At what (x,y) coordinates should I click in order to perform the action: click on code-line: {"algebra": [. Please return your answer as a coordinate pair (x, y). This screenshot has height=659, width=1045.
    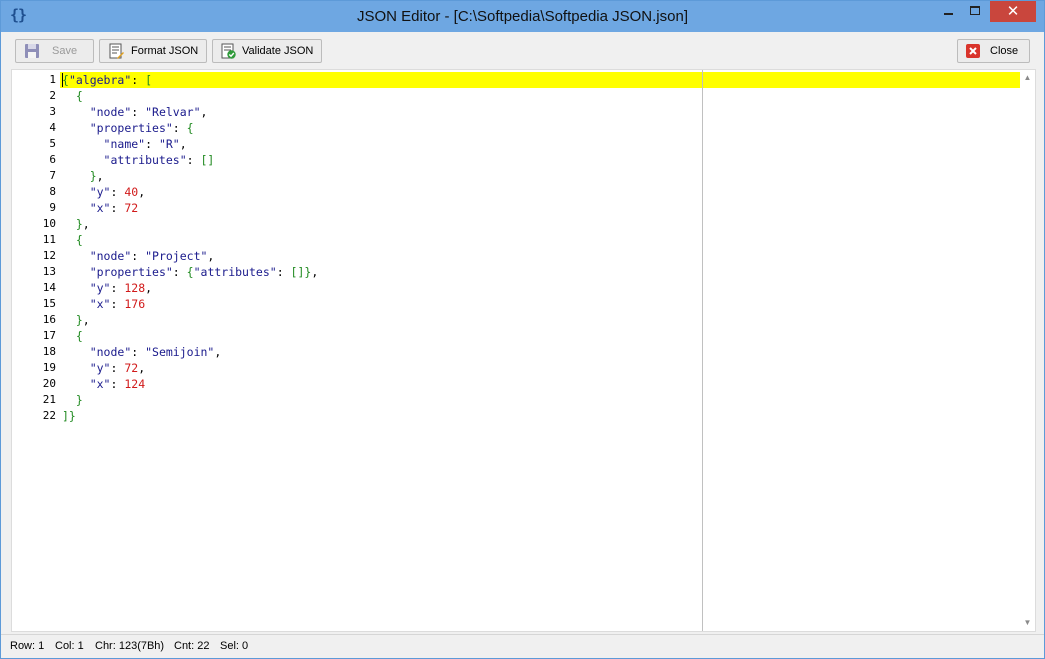
    Looking at the image, I should click on (107, 80).